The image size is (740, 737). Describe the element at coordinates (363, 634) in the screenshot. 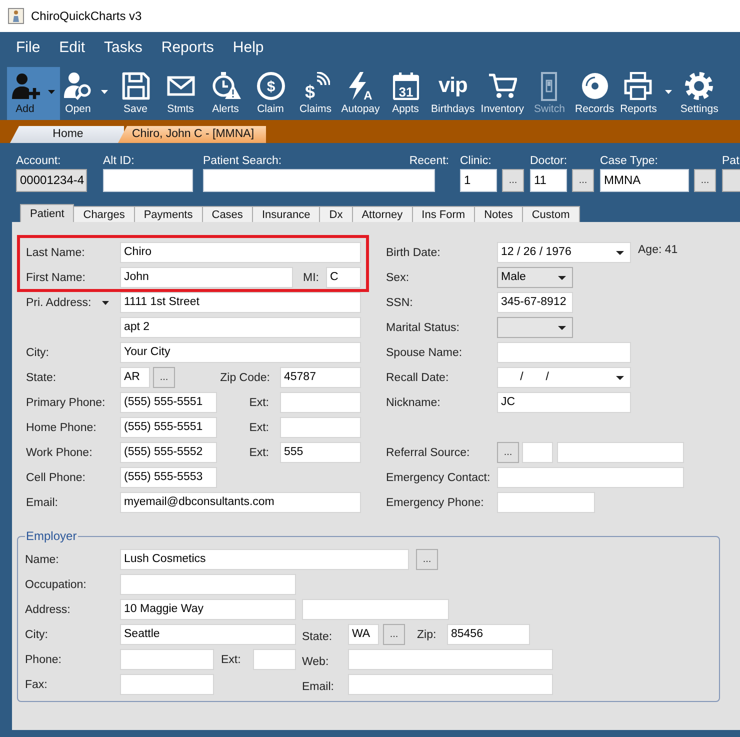

I see `state-field: WA` at that location.